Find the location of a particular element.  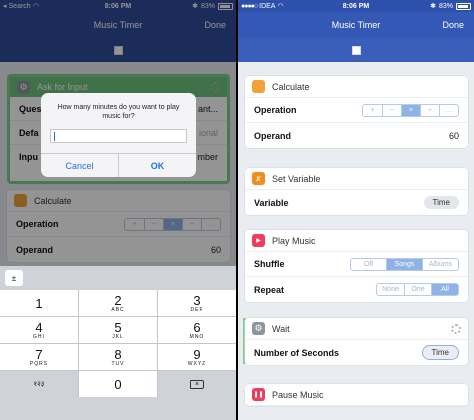

variable-x-icon: x is located at coordinates (258, 178).